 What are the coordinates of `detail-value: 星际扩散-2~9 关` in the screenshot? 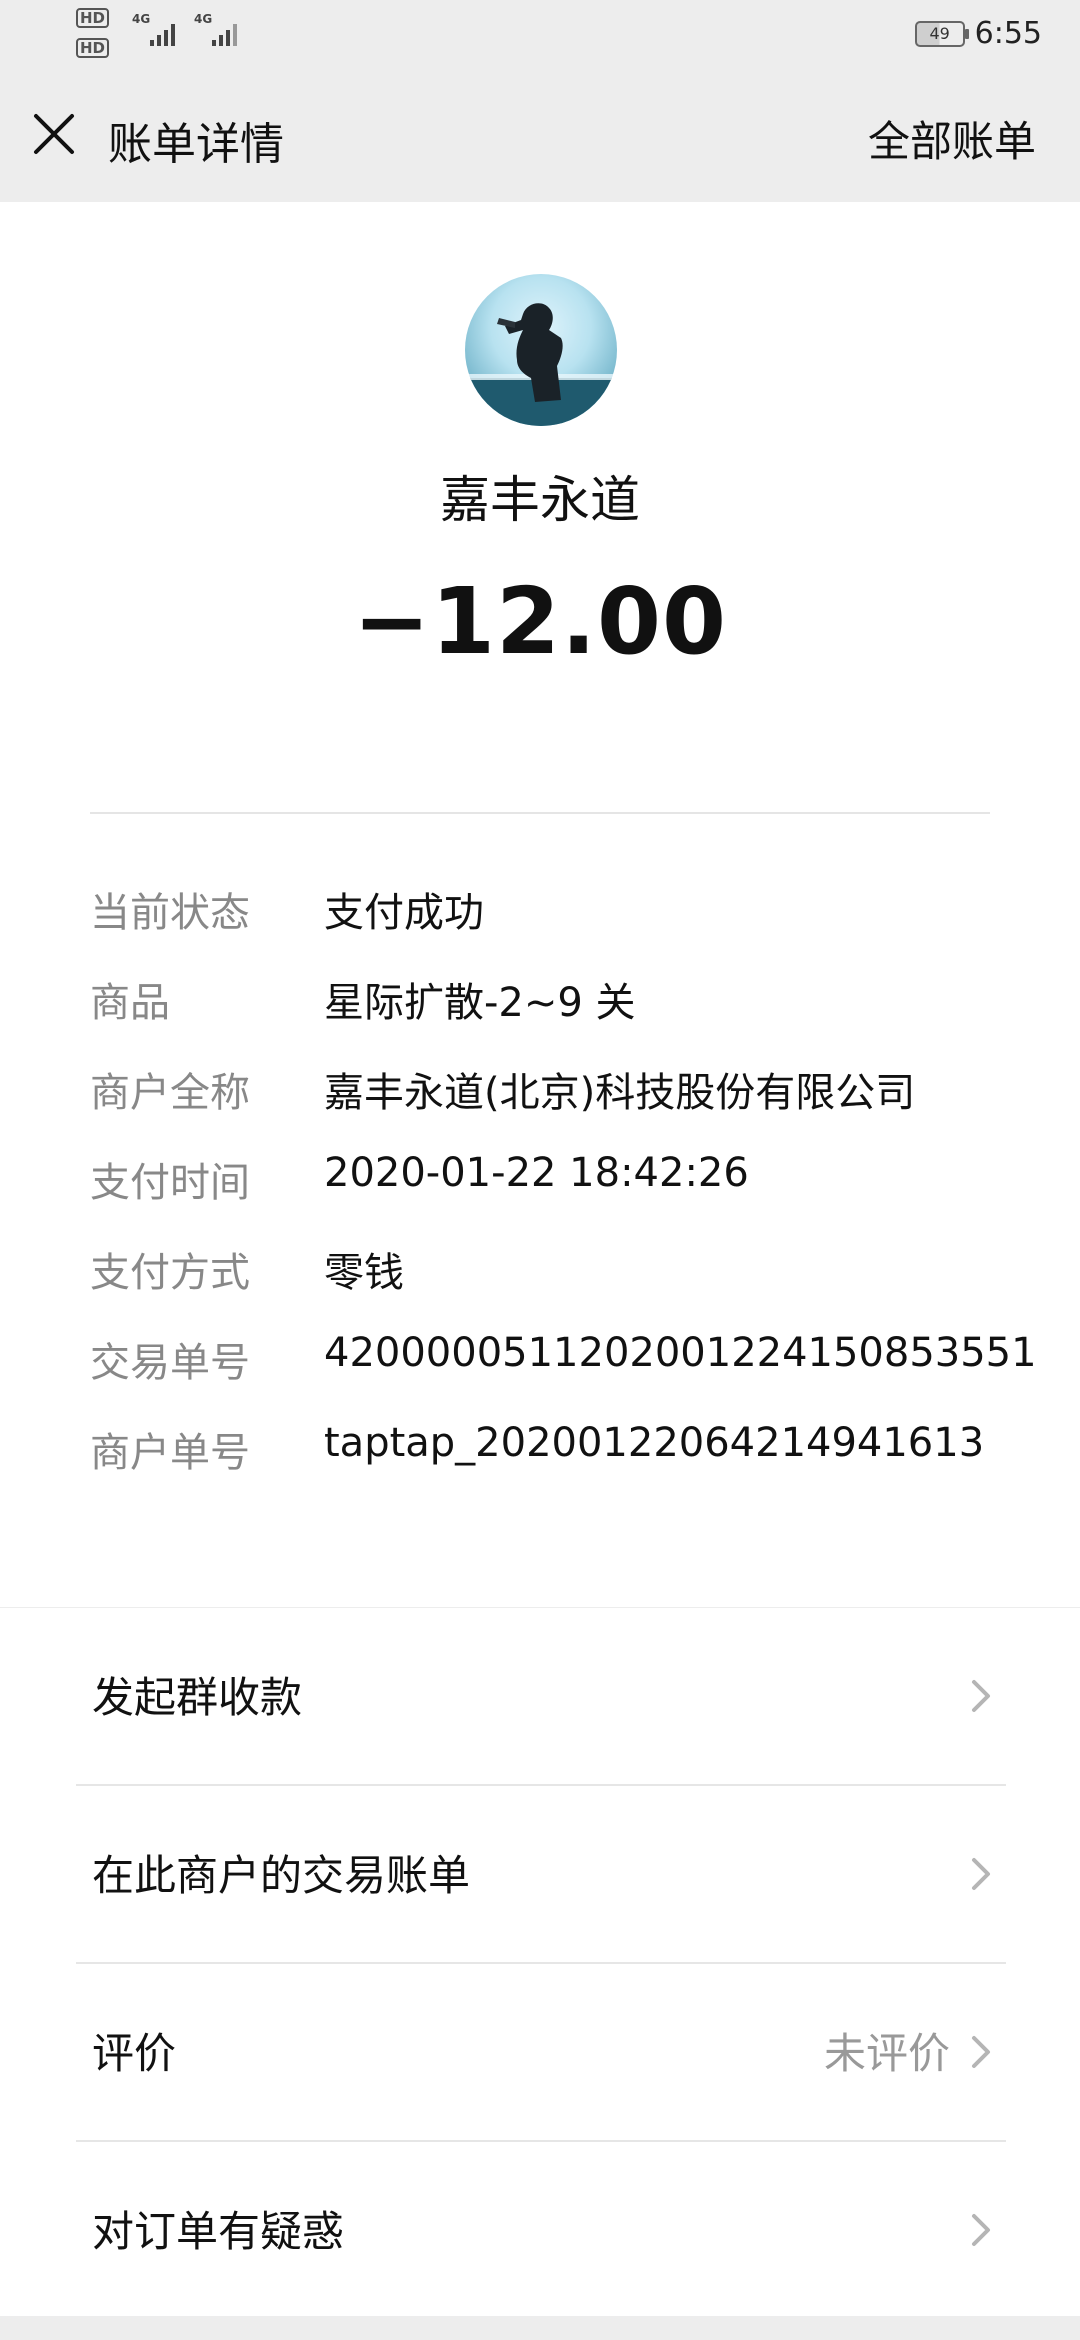 It's located at (480, 1003).